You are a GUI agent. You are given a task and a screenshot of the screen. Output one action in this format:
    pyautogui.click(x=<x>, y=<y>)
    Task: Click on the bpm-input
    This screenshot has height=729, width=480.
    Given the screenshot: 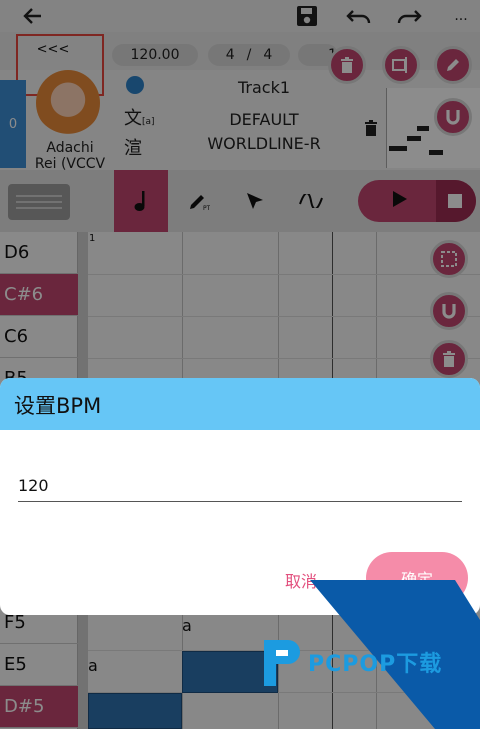 What is the action you would take?
    pyautogui.click(x=240, y=486)
    